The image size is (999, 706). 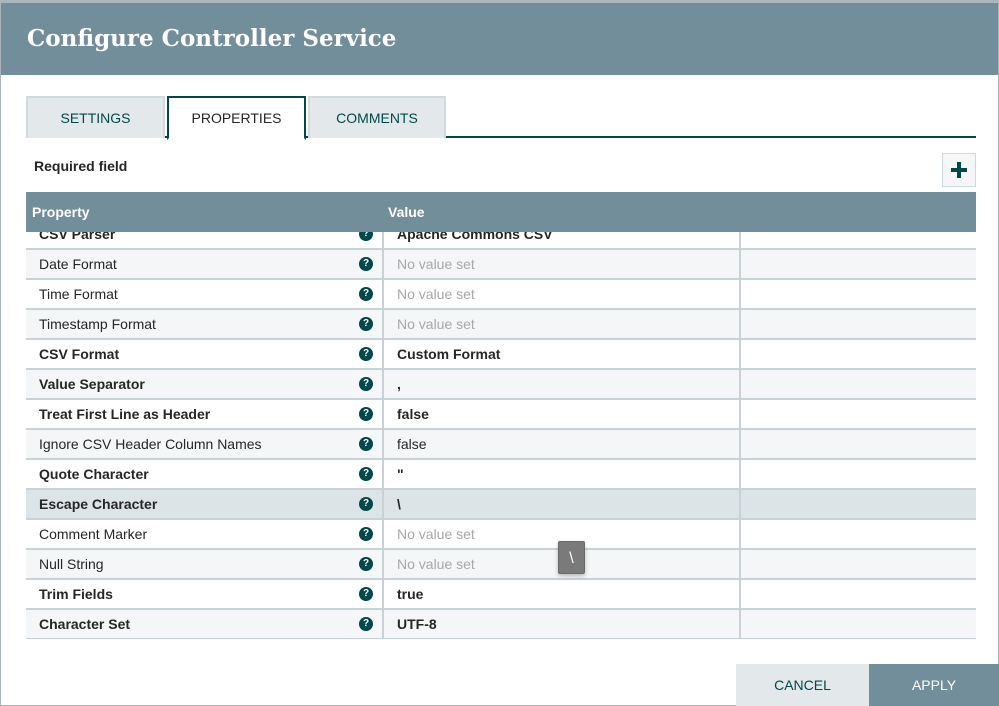 What do you see at coordinates (934, 685) in the screenshot?
I see `apply-button: APPLY` at bounding box center [934, 685].